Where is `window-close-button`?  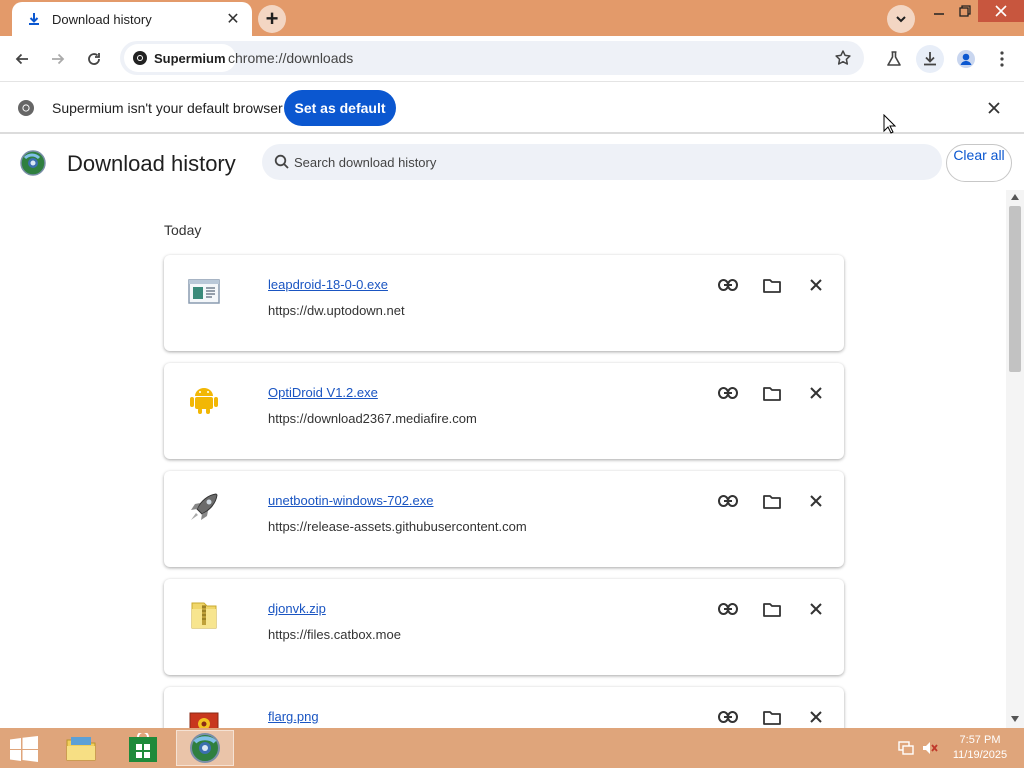 window-close-button is located at coordinates (1001, 11).